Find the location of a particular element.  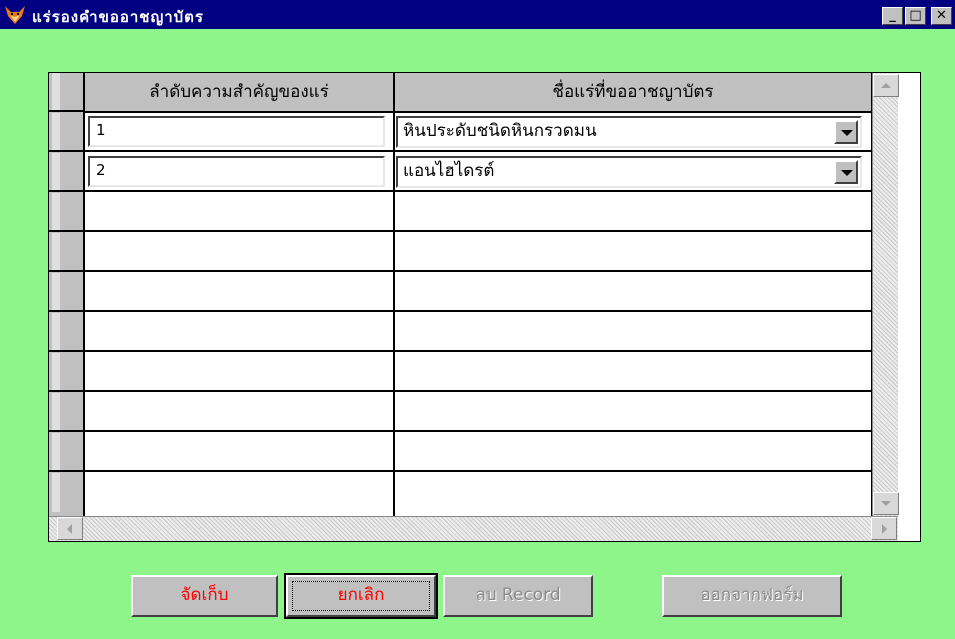

column-header-mineral: ชื่อแร่ที่ขออาชญาบัตร is located at coordinates (633, 93).